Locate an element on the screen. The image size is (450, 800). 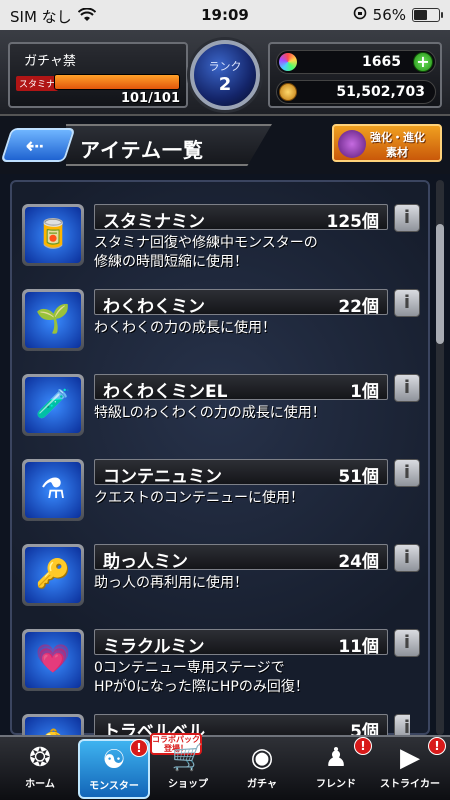
item-icon-frame: 🥫 is located at coordinates (53, 235).